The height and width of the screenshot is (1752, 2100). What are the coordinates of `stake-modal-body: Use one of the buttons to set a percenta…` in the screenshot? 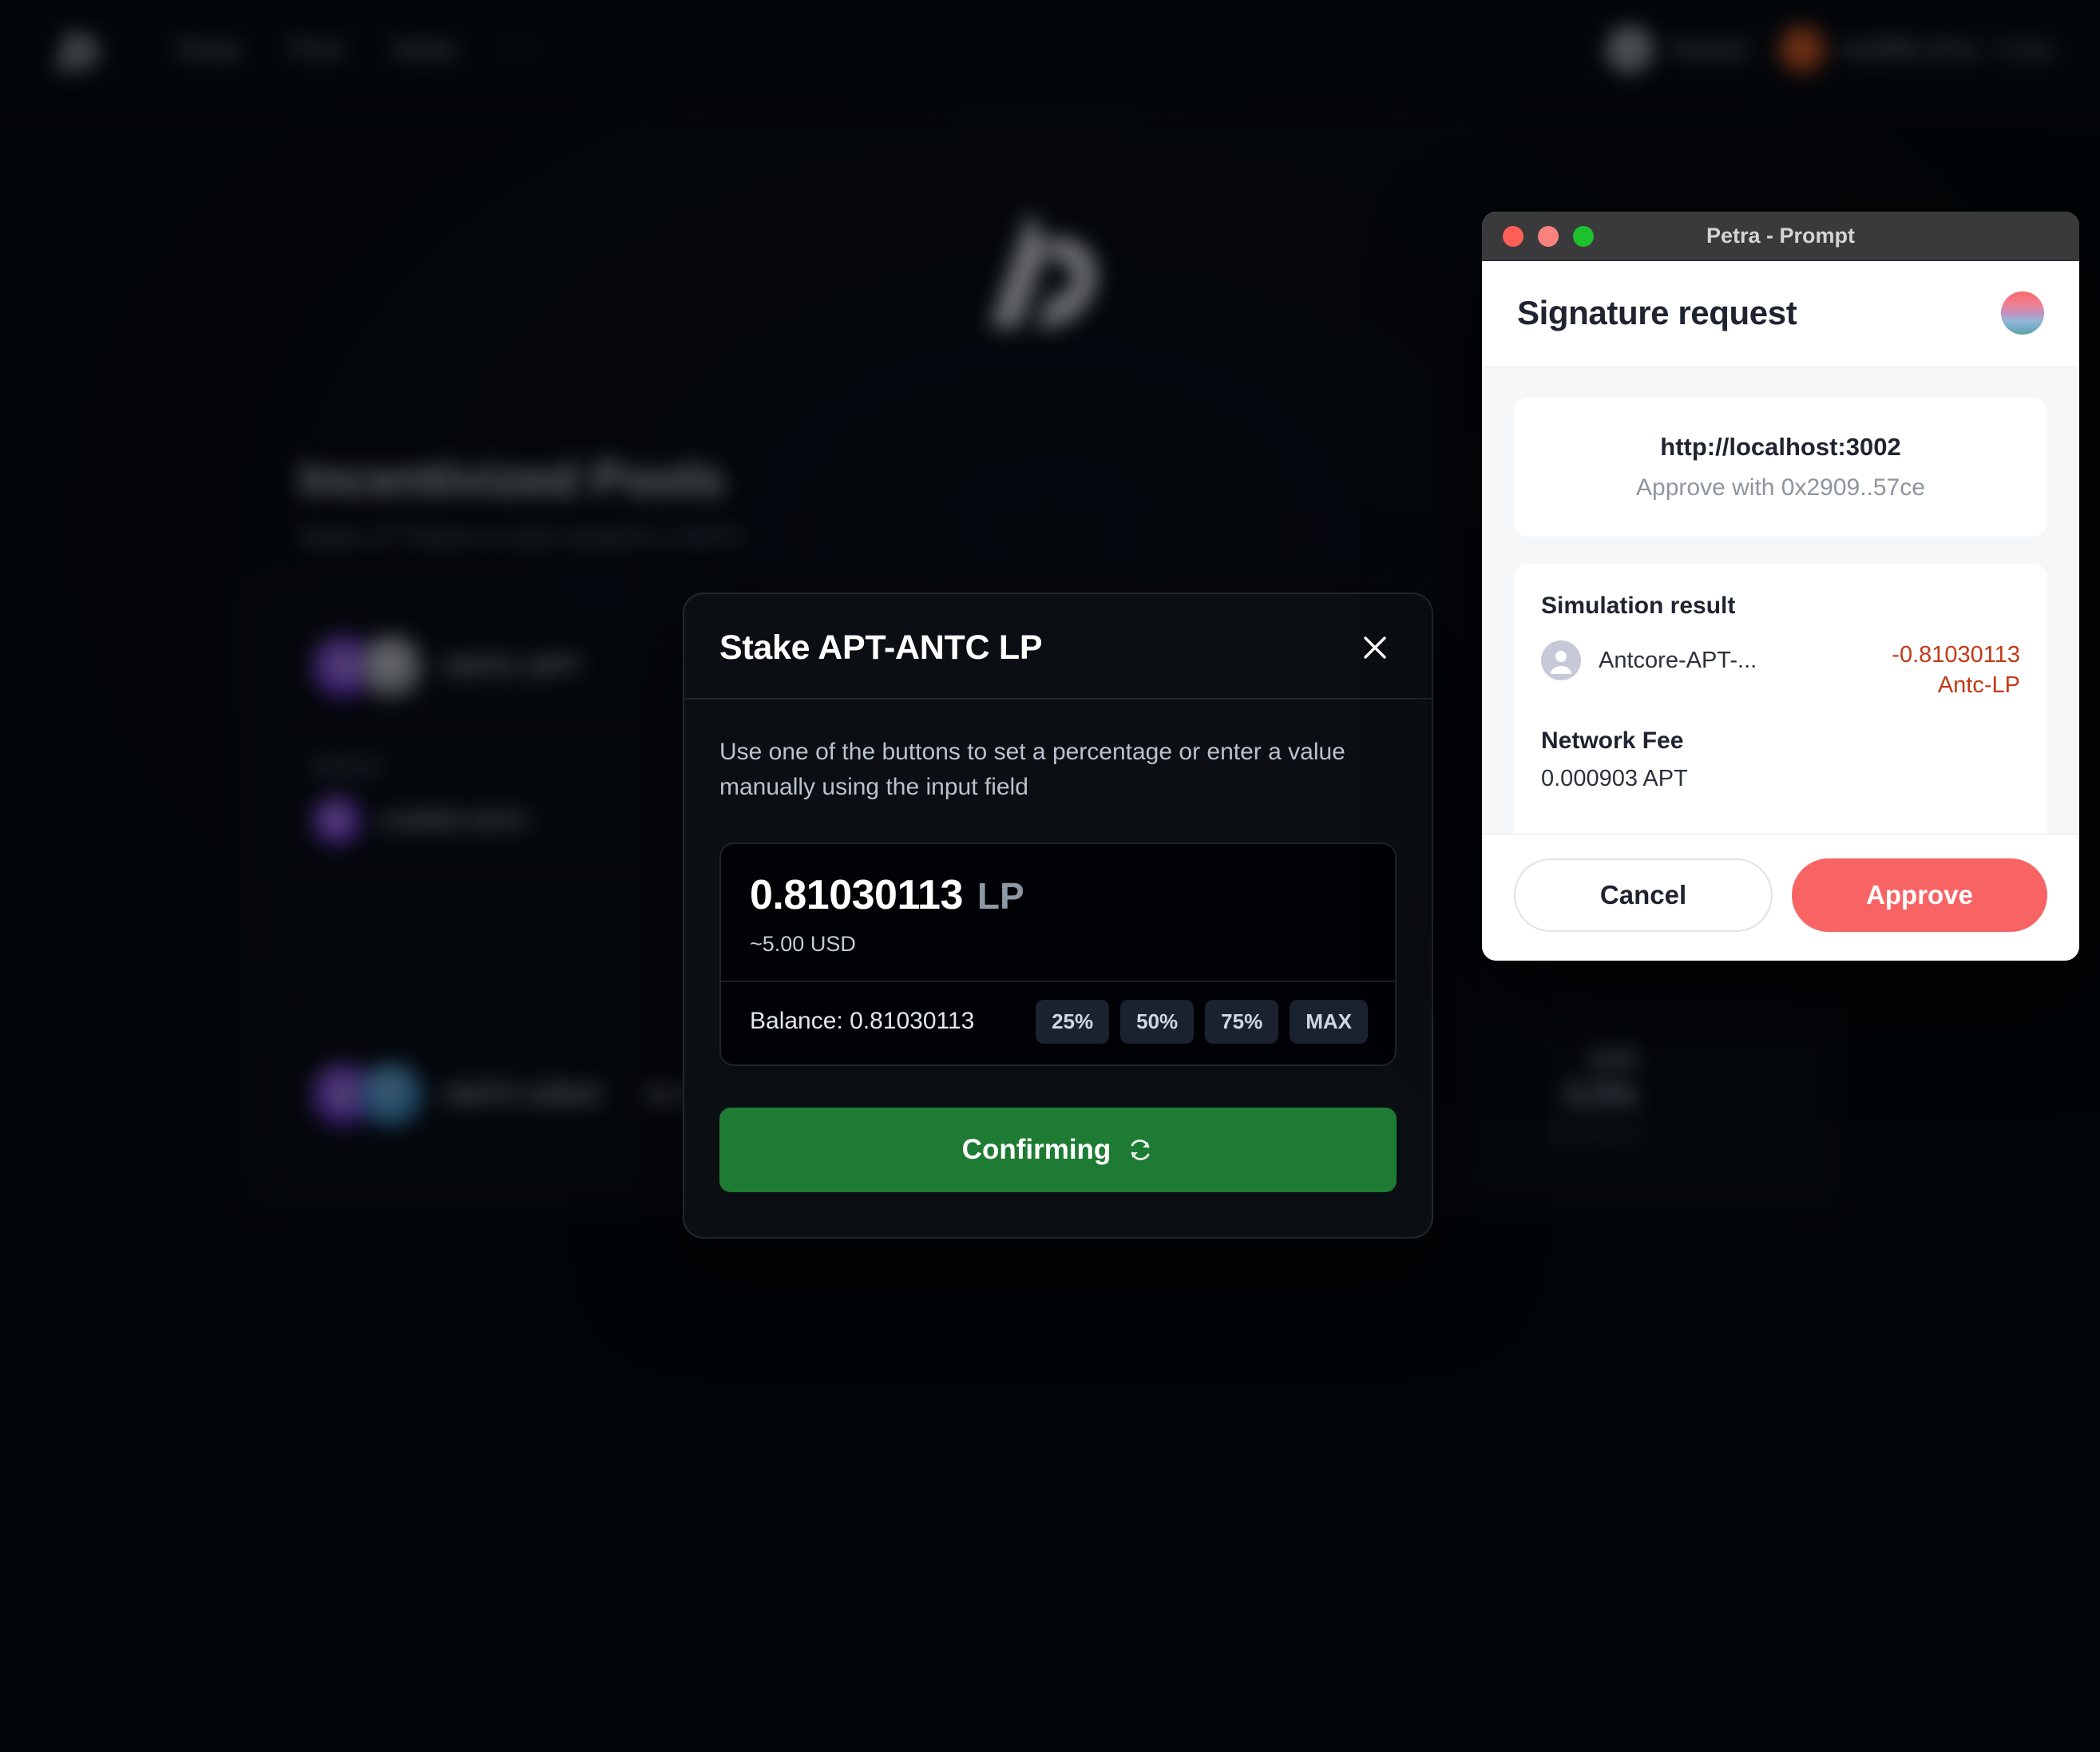 It's located at (1058, 969).